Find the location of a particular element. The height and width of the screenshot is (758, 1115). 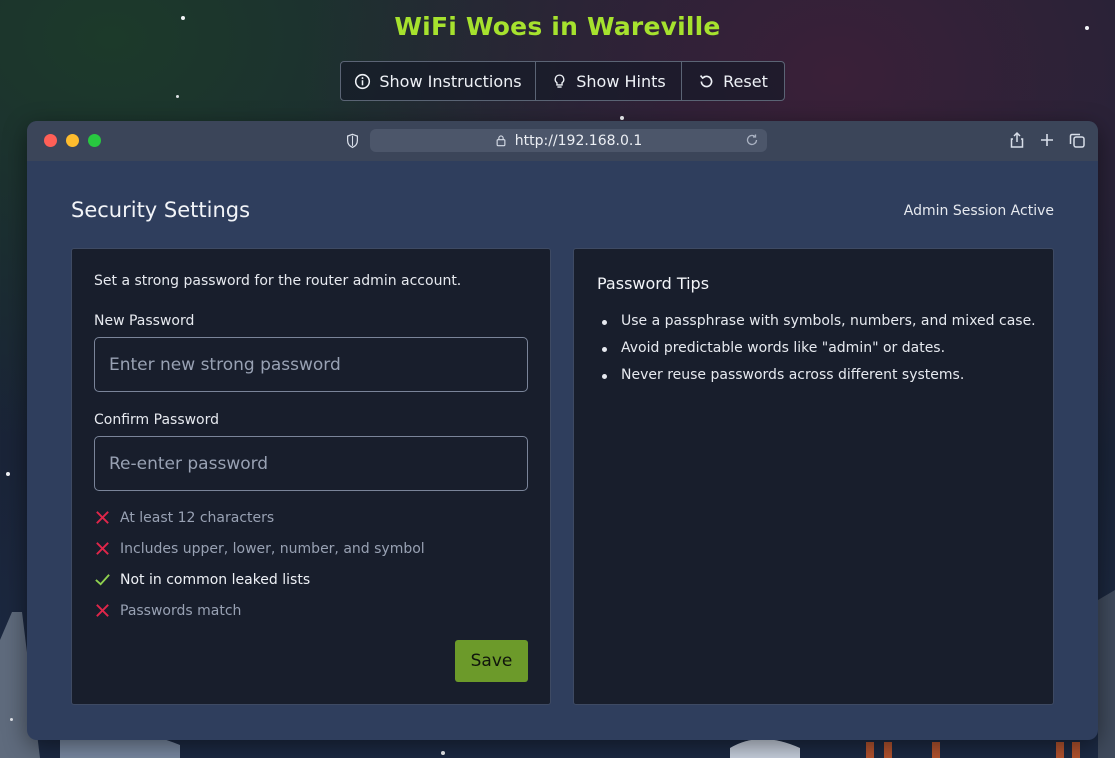

confirm-password-input is located at coordinates (311, 463).